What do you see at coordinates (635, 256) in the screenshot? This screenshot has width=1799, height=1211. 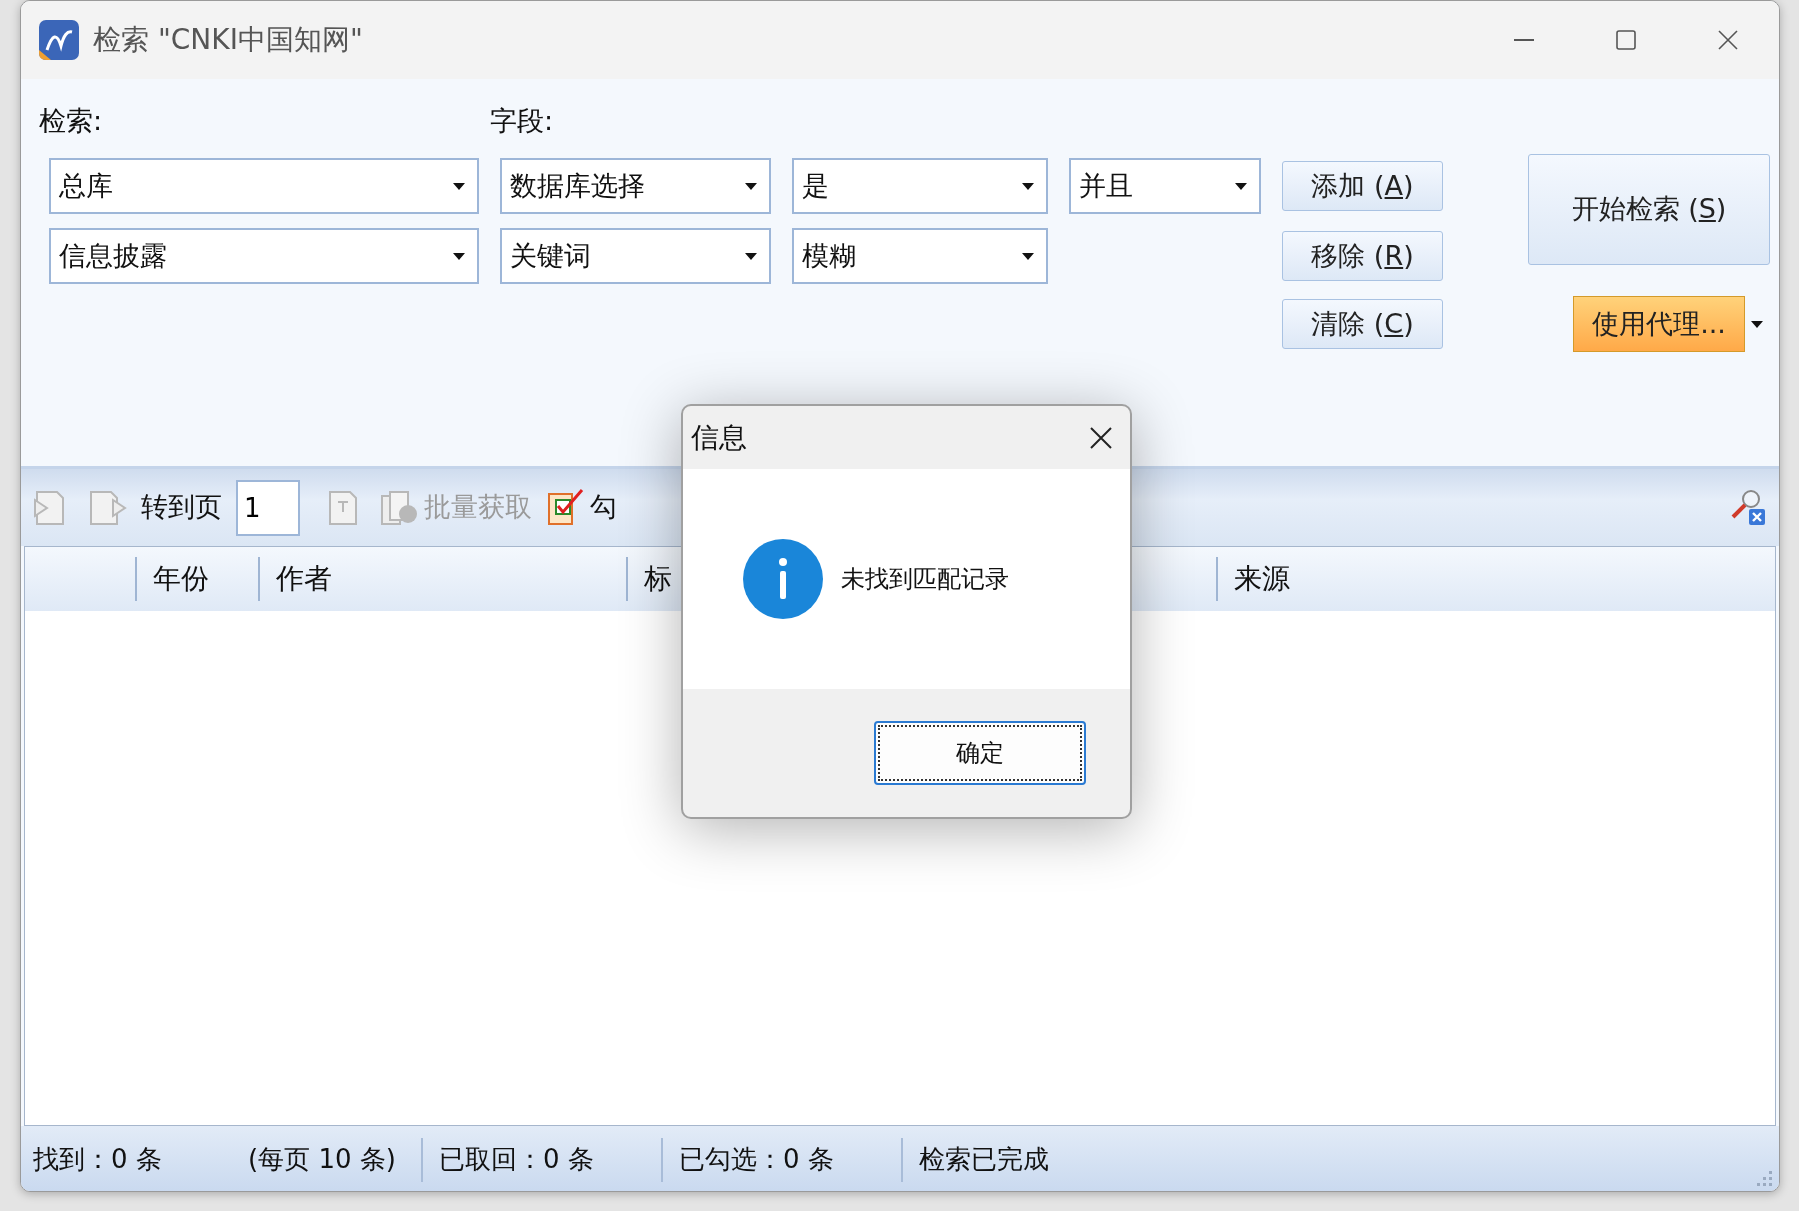 I see `dropdown: 关键词` at bounding box center [635, 256].